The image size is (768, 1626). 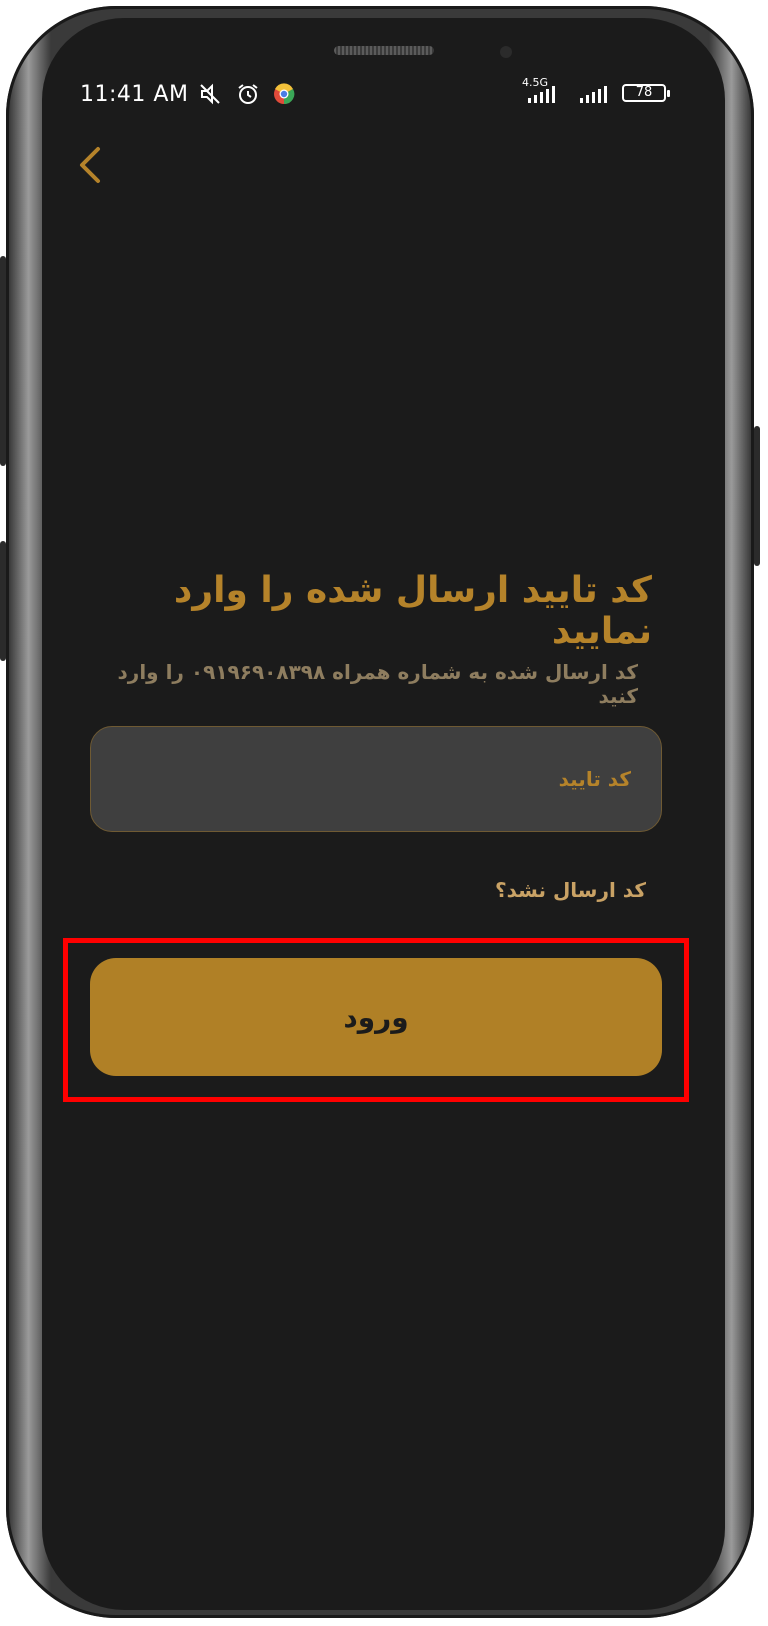 I want to click on mute-icon, so click(x=210, y=94).